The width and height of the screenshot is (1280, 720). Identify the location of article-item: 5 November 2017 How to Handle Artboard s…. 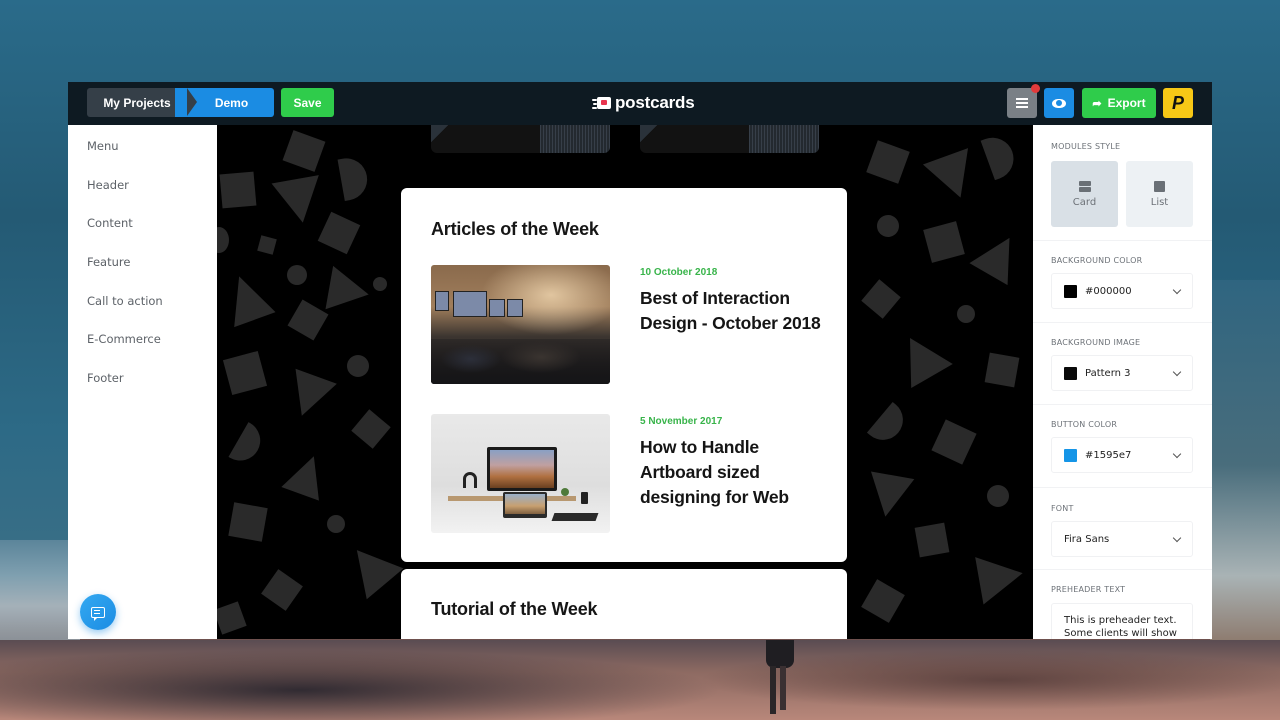
(626, 473).